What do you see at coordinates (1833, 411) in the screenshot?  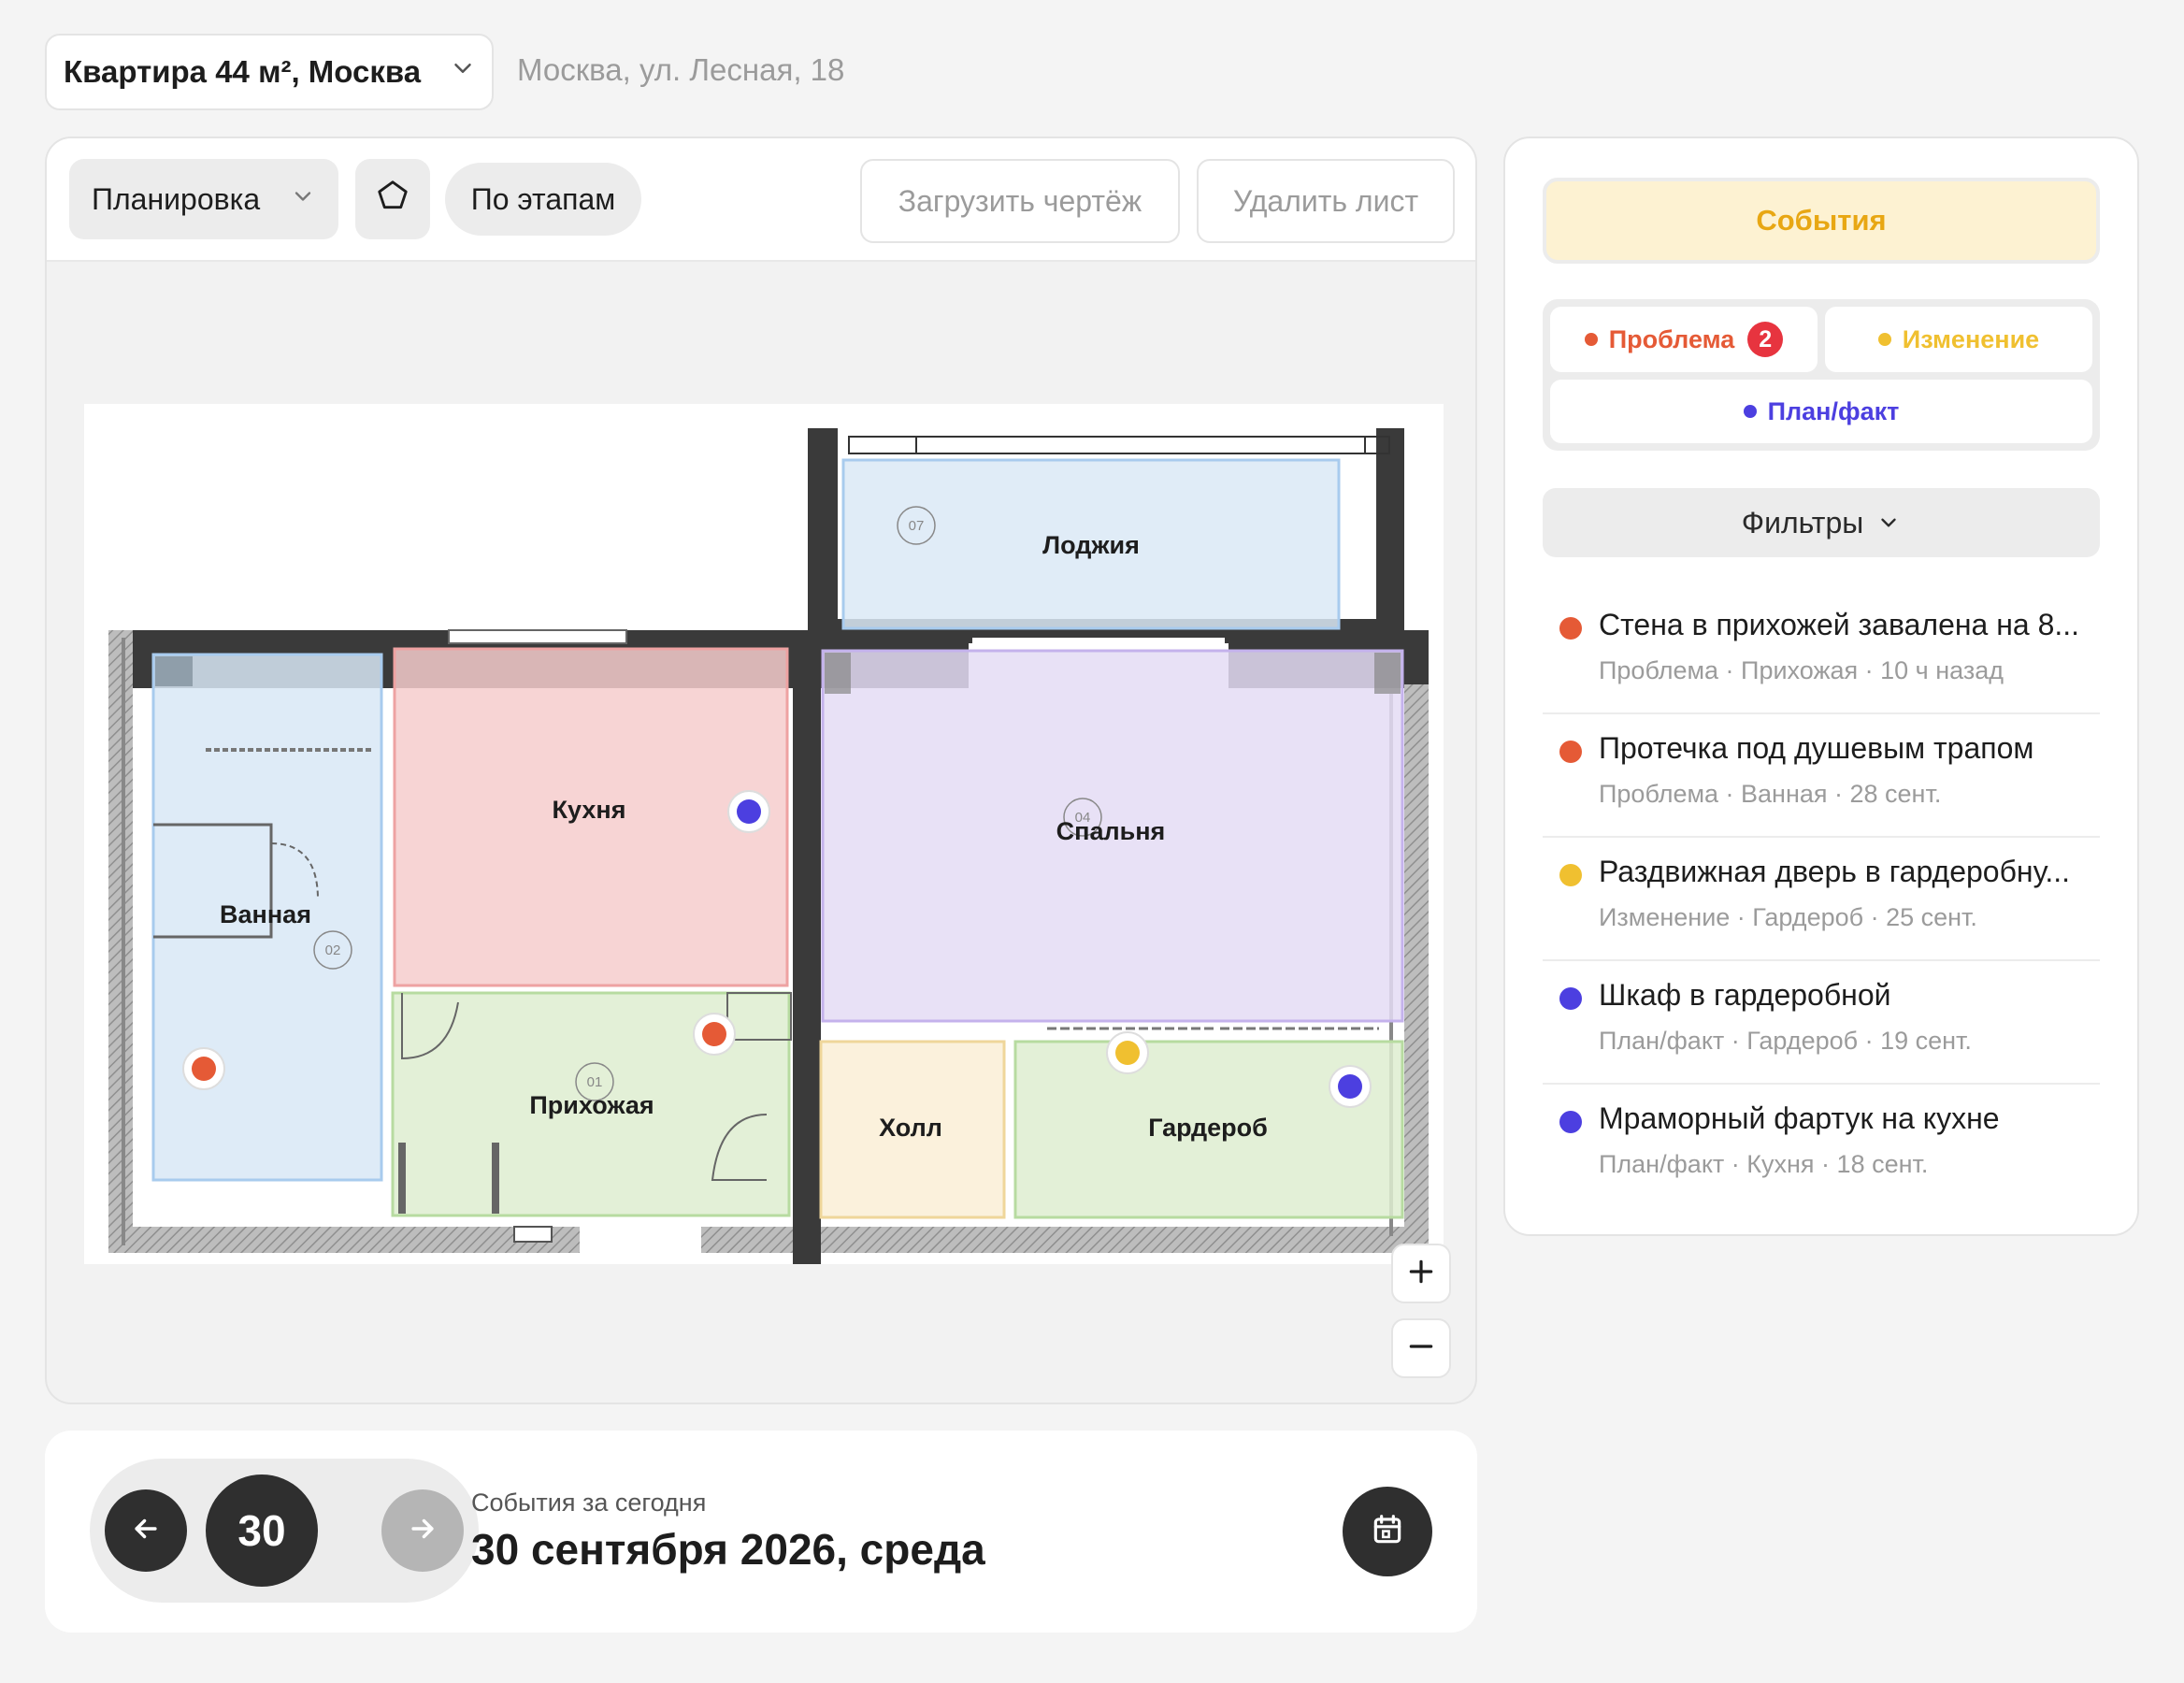 I see `type-planfact-label: План/факт` at bounding box center [1833, 411].